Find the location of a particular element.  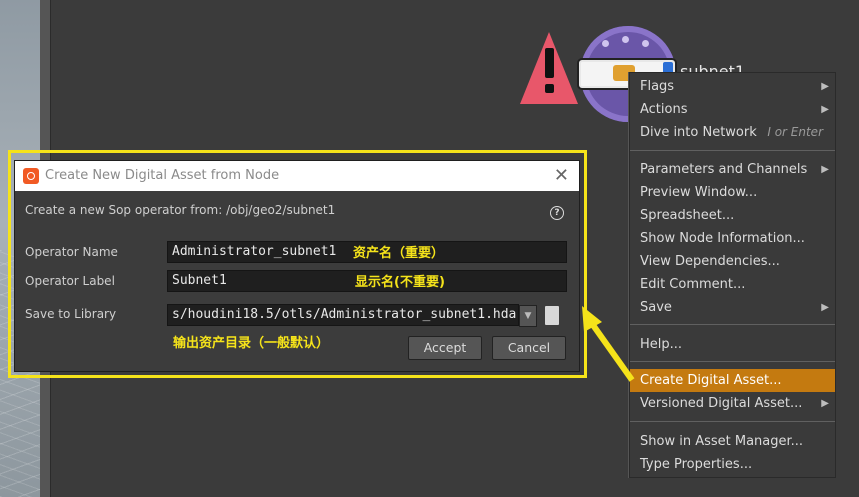

operator-name-label: Operator Name is located at coordinates (71, 252).